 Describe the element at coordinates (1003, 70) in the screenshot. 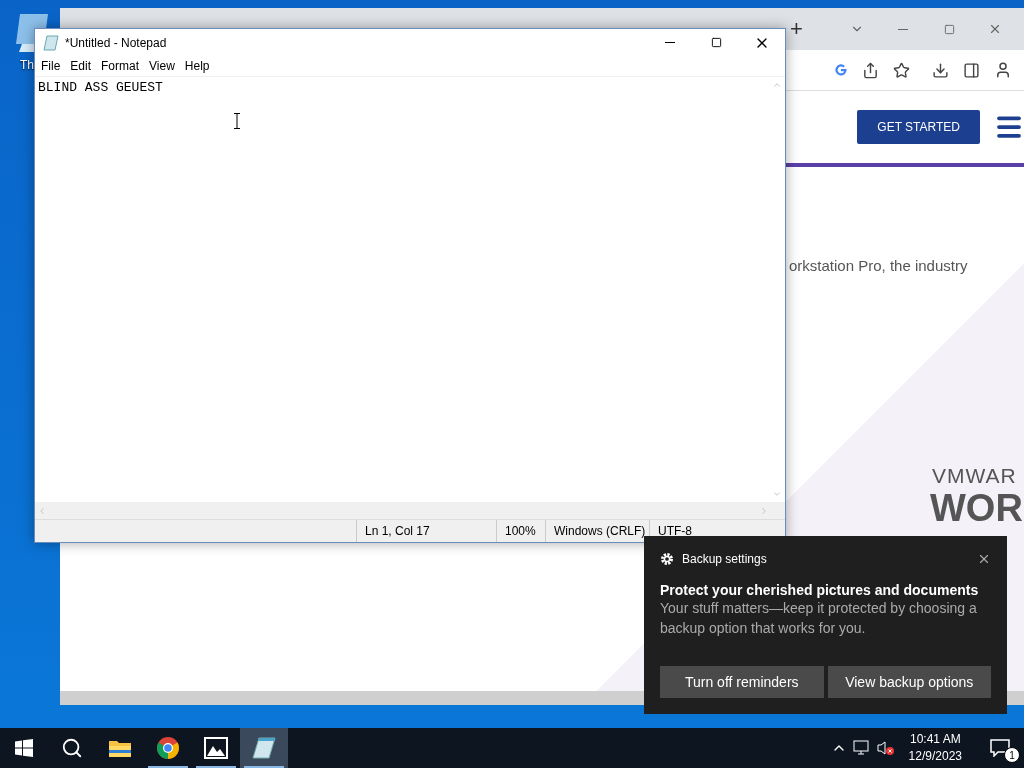

I see `profile-icon` at that location.